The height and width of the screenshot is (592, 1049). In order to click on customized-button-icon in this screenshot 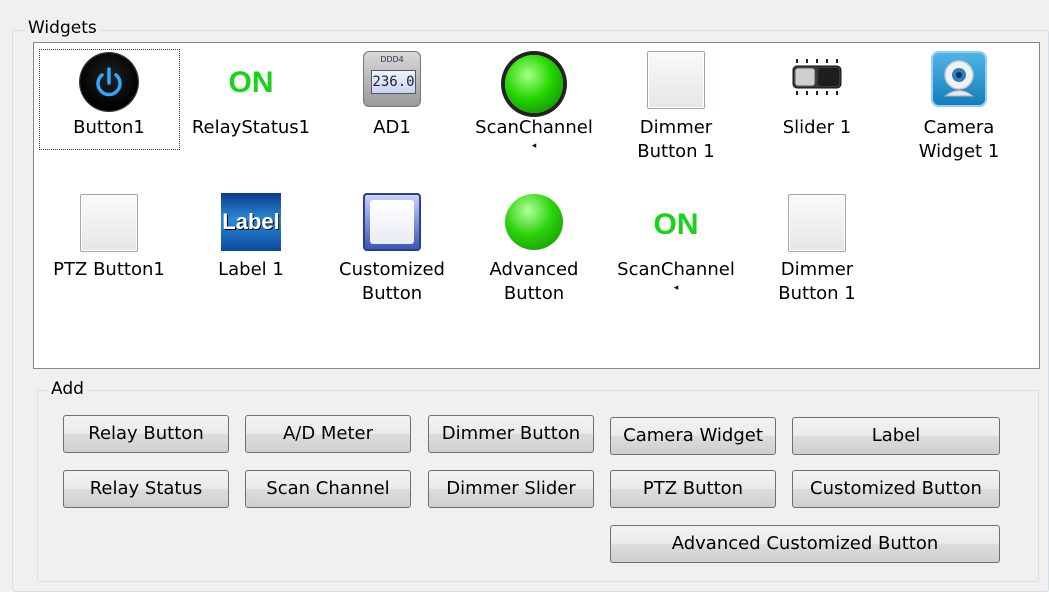, I will do `click(392, 222)`.